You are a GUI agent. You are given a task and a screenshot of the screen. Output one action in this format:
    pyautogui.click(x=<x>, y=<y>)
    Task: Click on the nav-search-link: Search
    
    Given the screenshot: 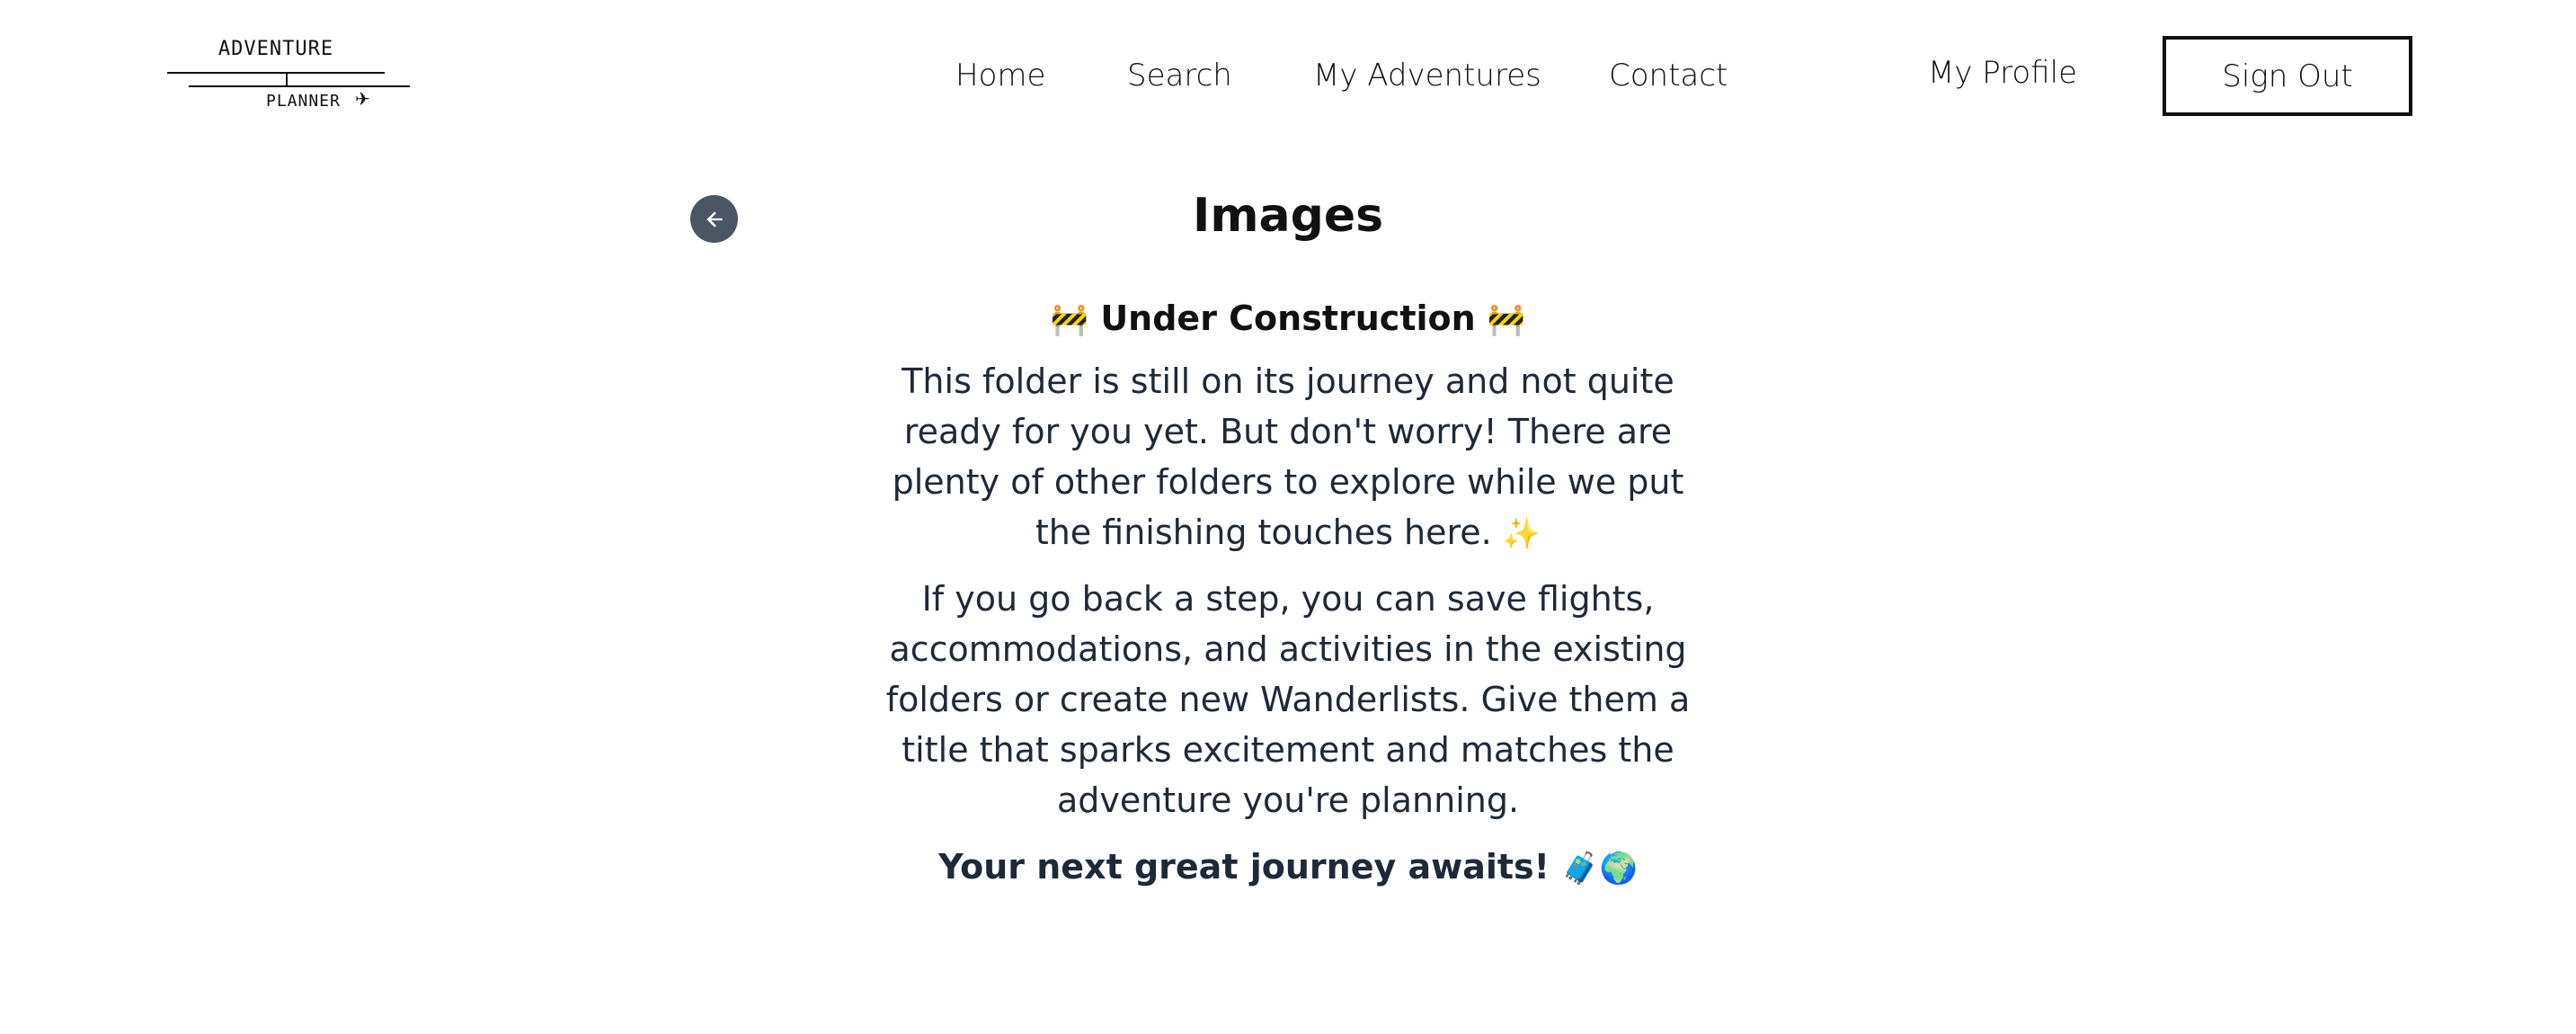 What is the action you would take?
    pyautogui.click(x=1179, y=76)
    